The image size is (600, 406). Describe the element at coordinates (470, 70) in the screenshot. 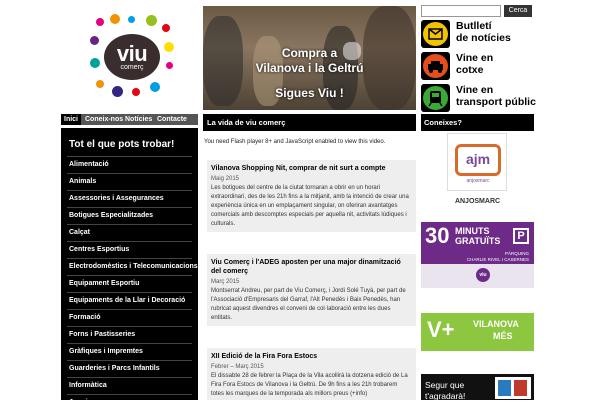

I see `promo-line-2: cotxe` at that location.